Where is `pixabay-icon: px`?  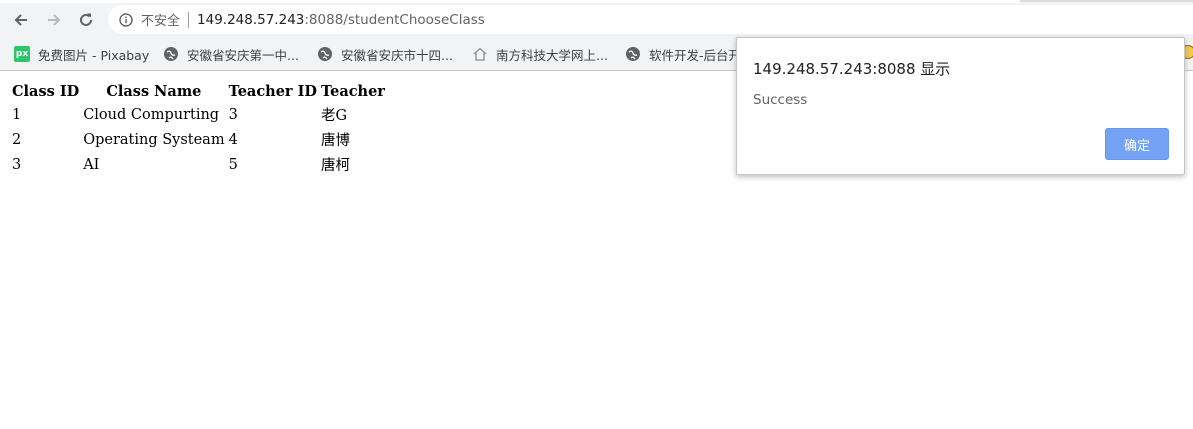 pixabay-icon: px is located at coordinates (22, 54).